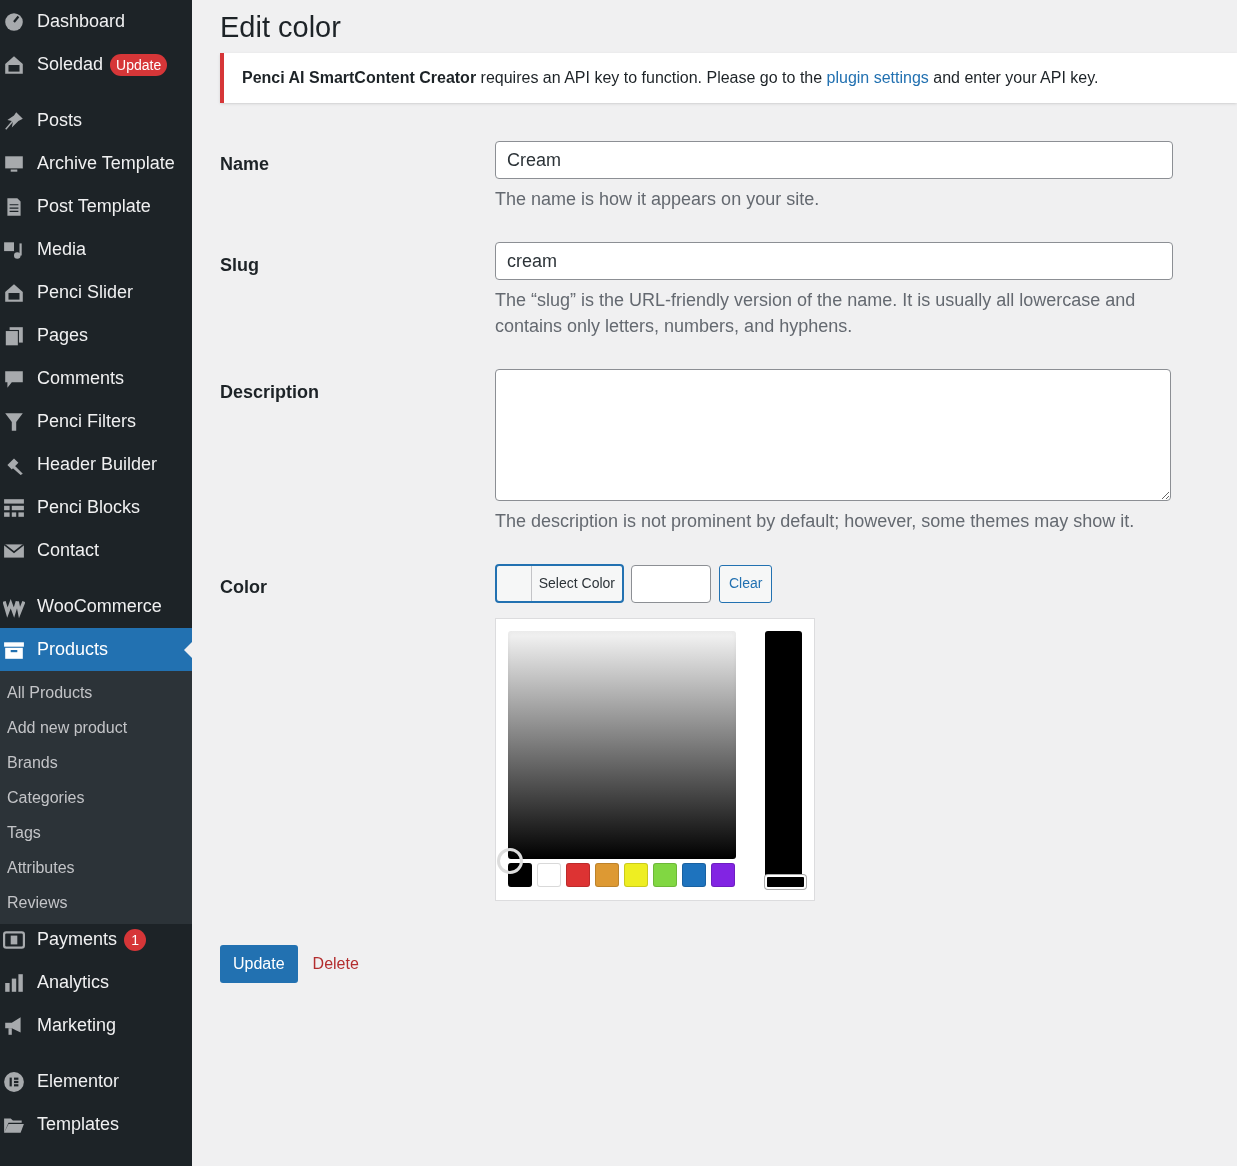 The width and height of the screenshot is (1237, 1166). What do you see at coordinates (270, 392) in the screenshot?
I see `field-label: Description` at bounding box center [270, 392].